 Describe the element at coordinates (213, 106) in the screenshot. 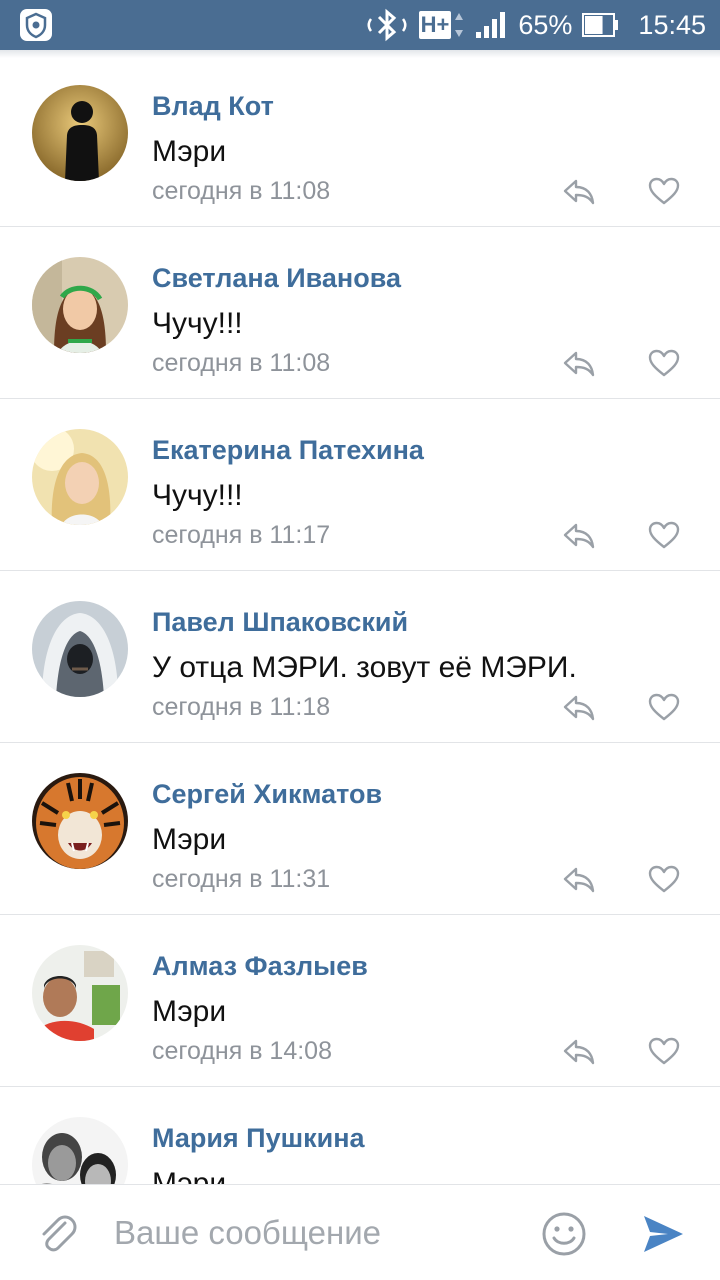

I see `comment-author: Влад Кот` at that location.